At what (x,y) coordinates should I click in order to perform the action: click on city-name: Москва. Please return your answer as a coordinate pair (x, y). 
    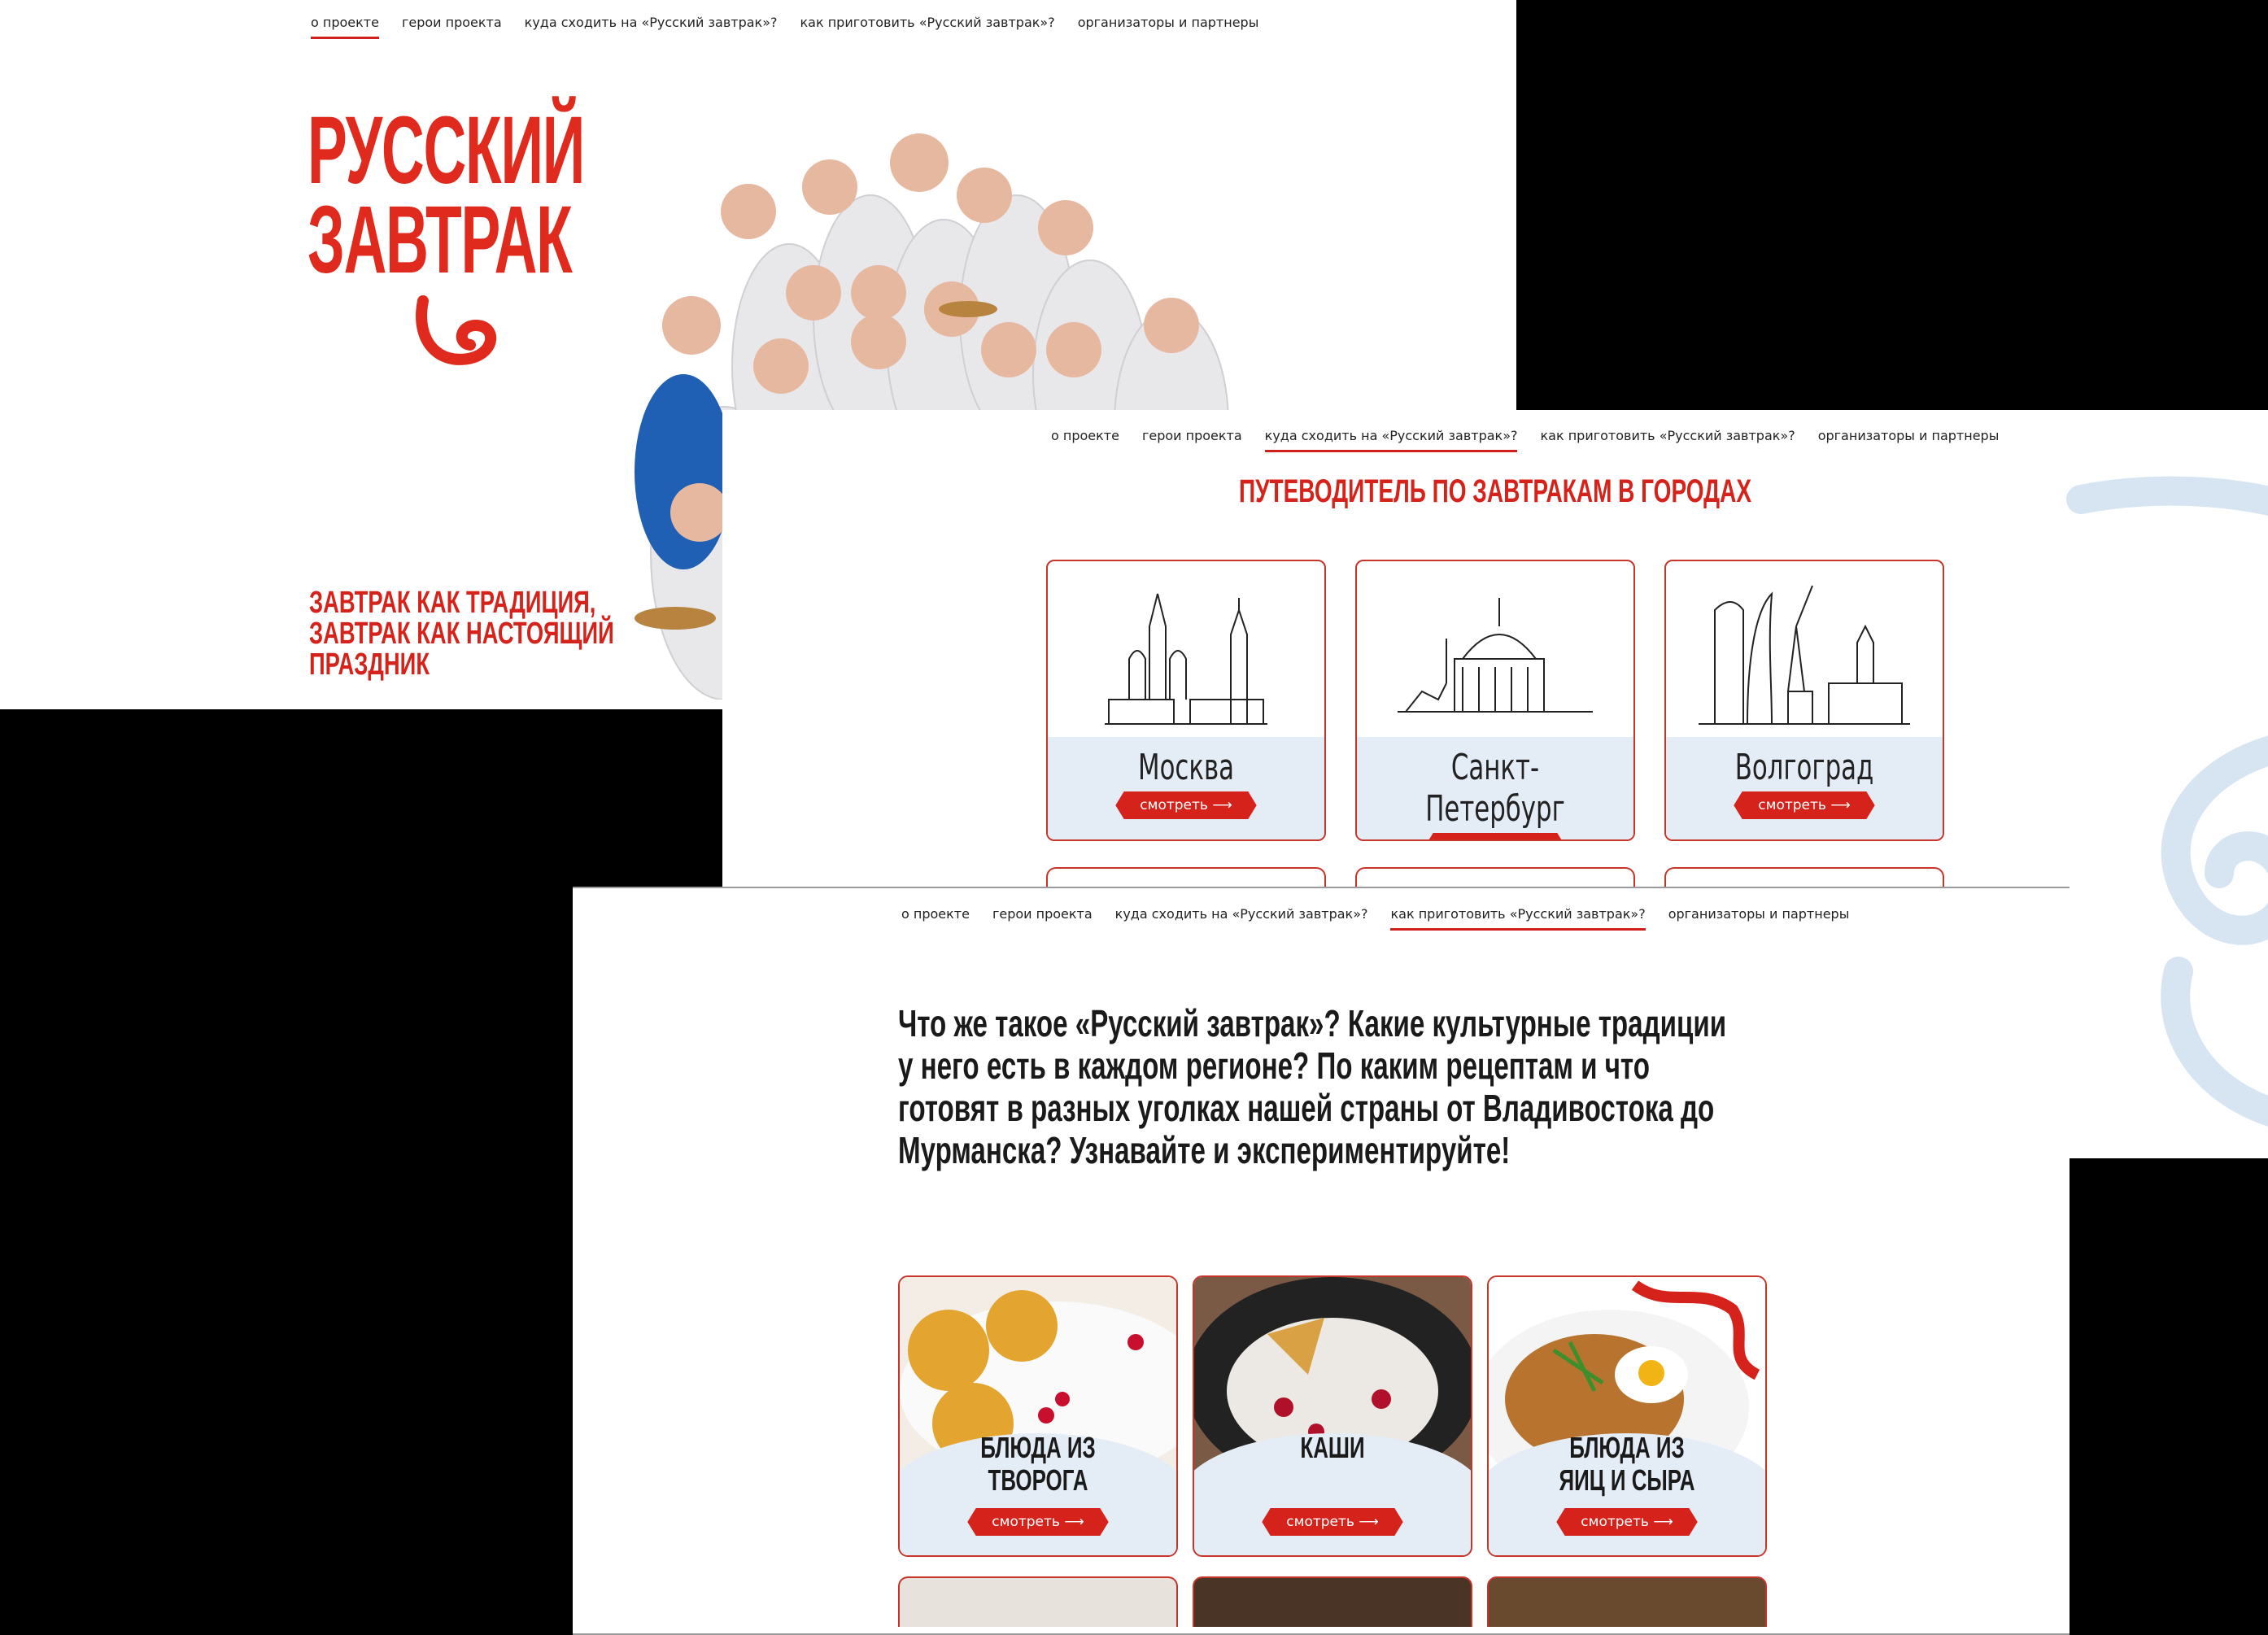
    Looking at the image, I should click on (1186, 767).